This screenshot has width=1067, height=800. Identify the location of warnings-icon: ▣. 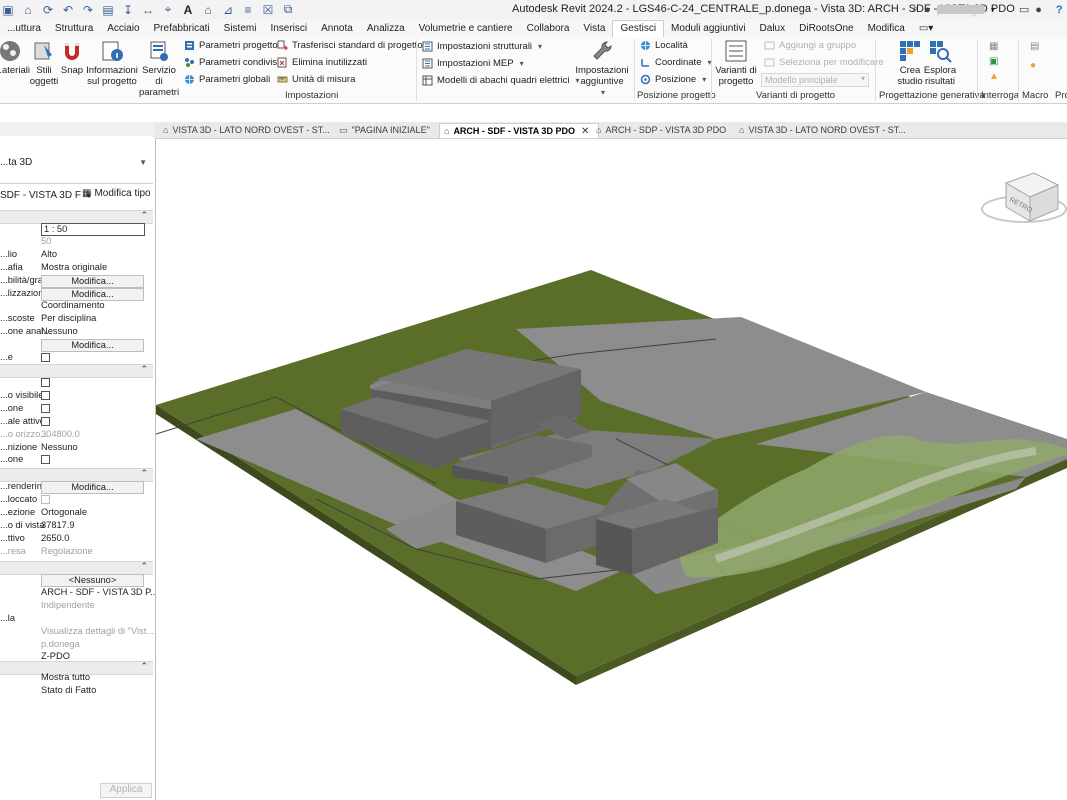
(994, 61).